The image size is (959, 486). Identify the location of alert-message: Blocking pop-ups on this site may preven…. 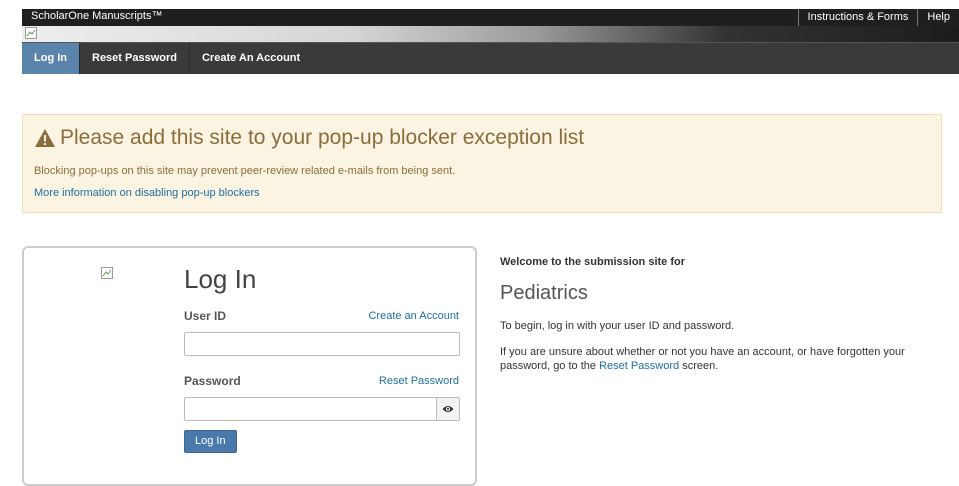
(245, 171).